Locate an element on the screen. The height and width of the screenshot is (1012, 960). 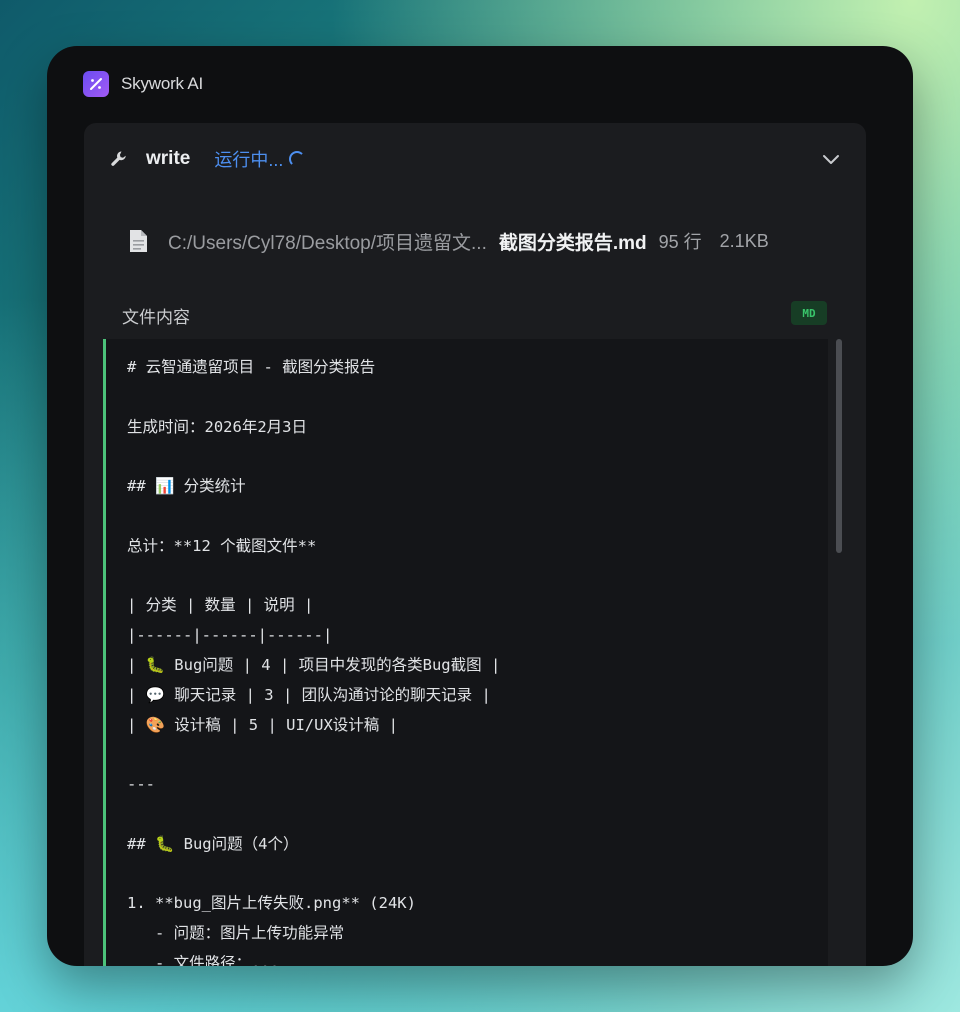
code-line: ## 🐛 Bug问题（4个） is located at coordinates (213, 843).